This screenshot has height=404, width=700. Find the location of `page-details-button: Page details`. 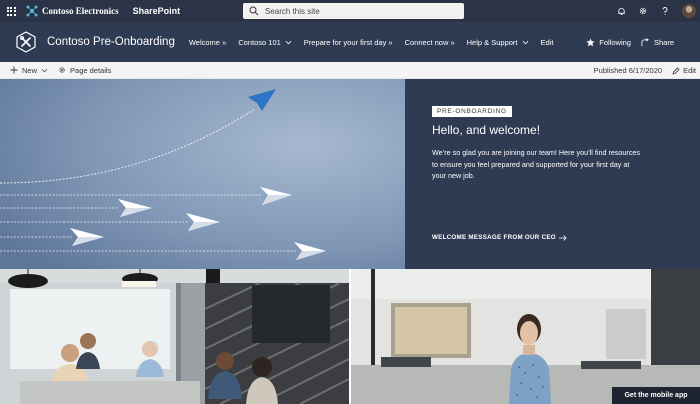

page-details-button: Page details is located at coordinates (84, 70).